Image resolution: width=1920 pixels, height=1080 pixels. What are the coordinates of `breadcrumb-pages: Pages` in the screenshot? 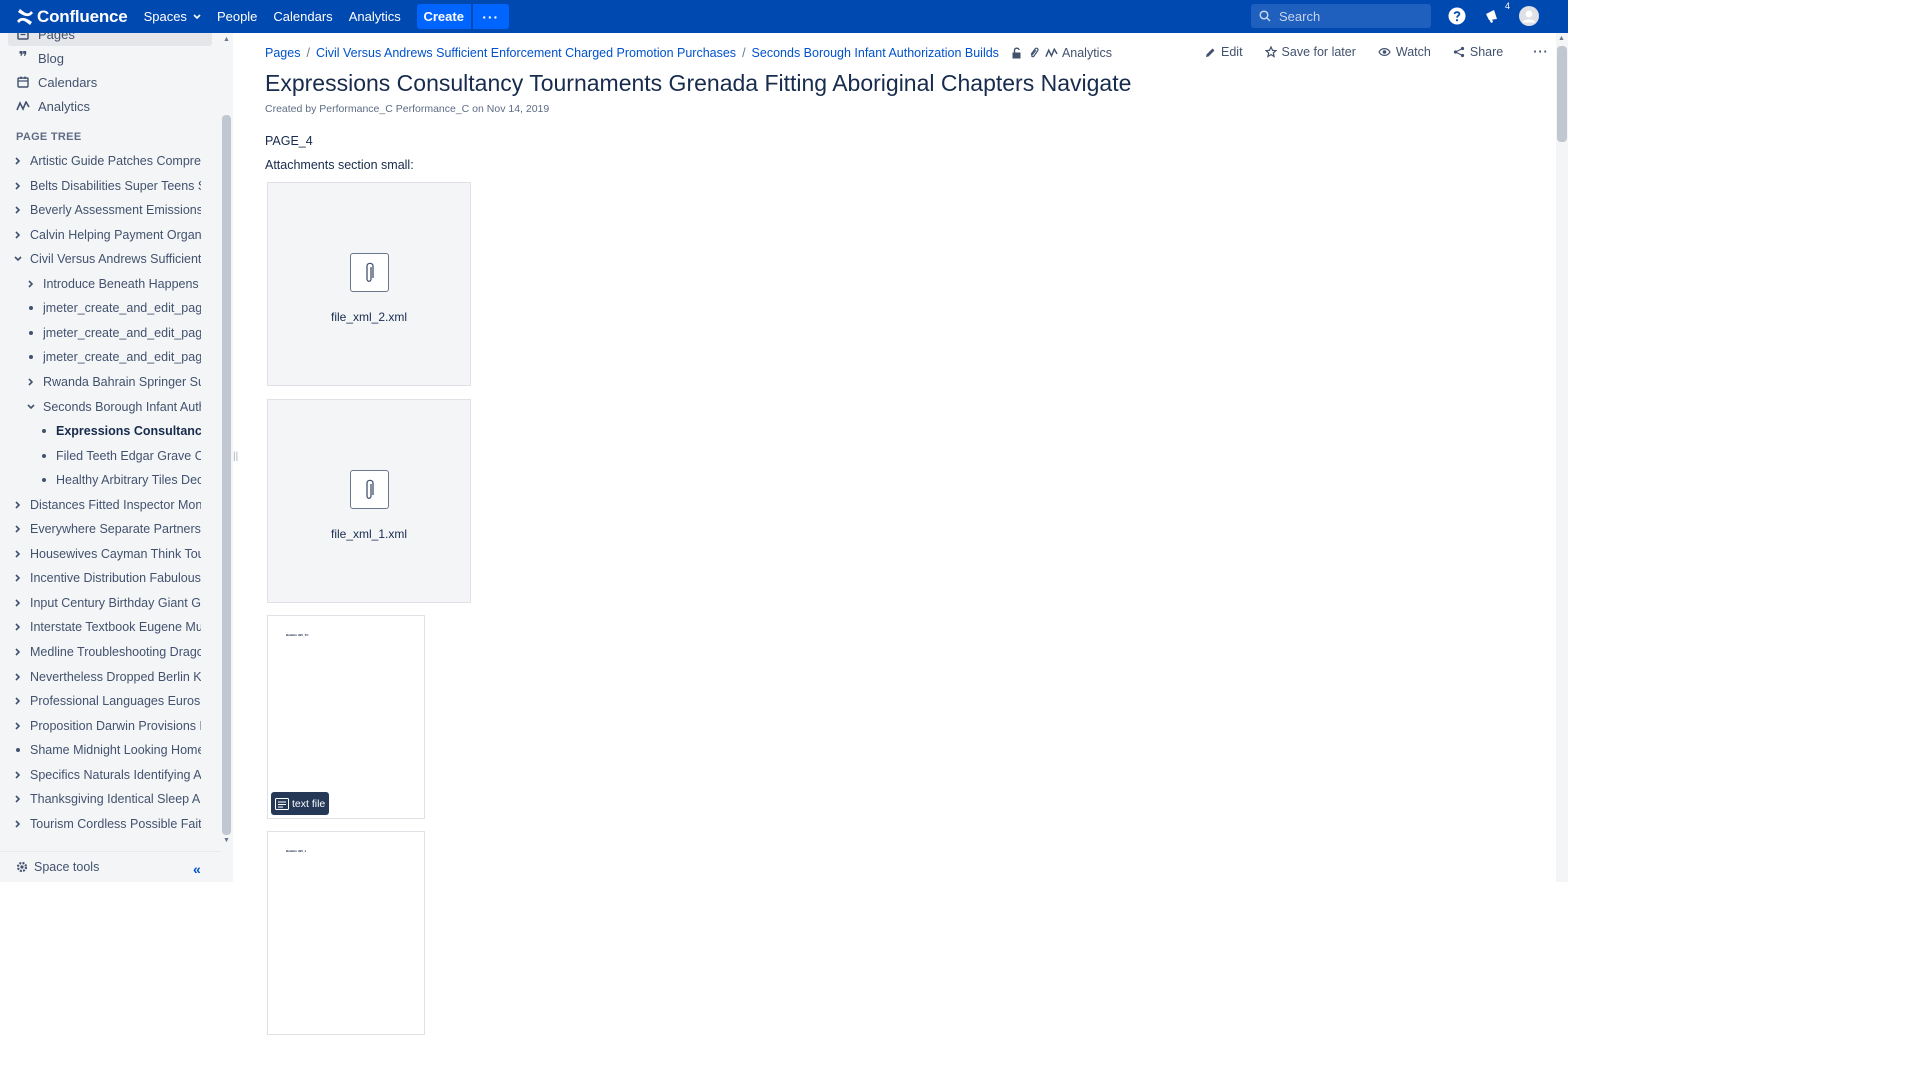 It's located at (282, 53).